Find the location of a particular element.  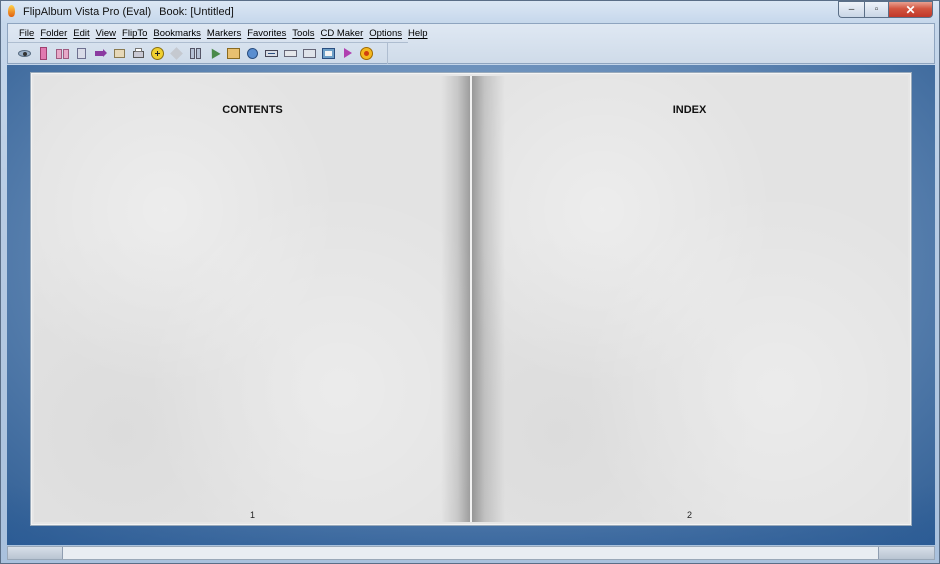

photo-book-icon is located at coordinates (233, 53).